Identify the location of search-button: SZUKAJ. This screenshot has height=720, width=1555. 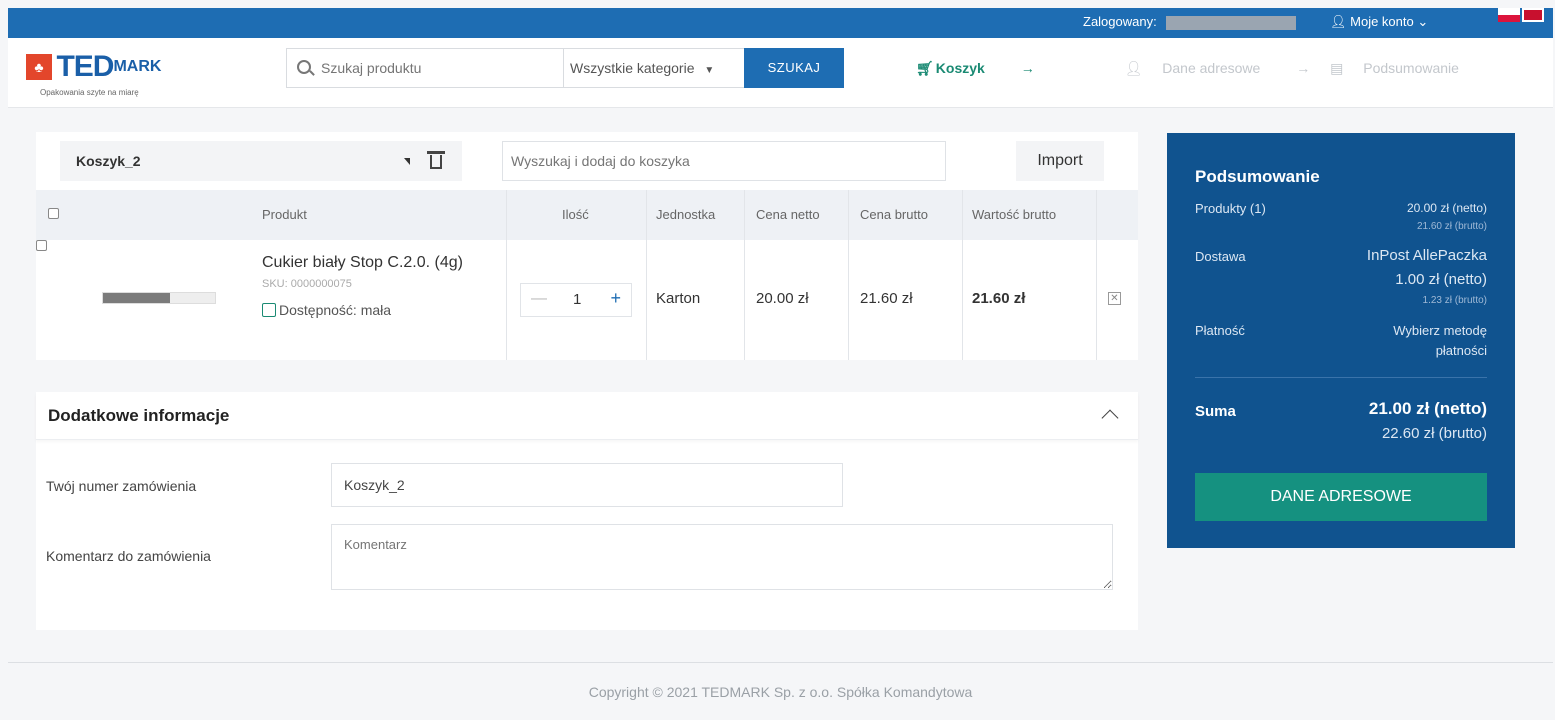
(794, 68).